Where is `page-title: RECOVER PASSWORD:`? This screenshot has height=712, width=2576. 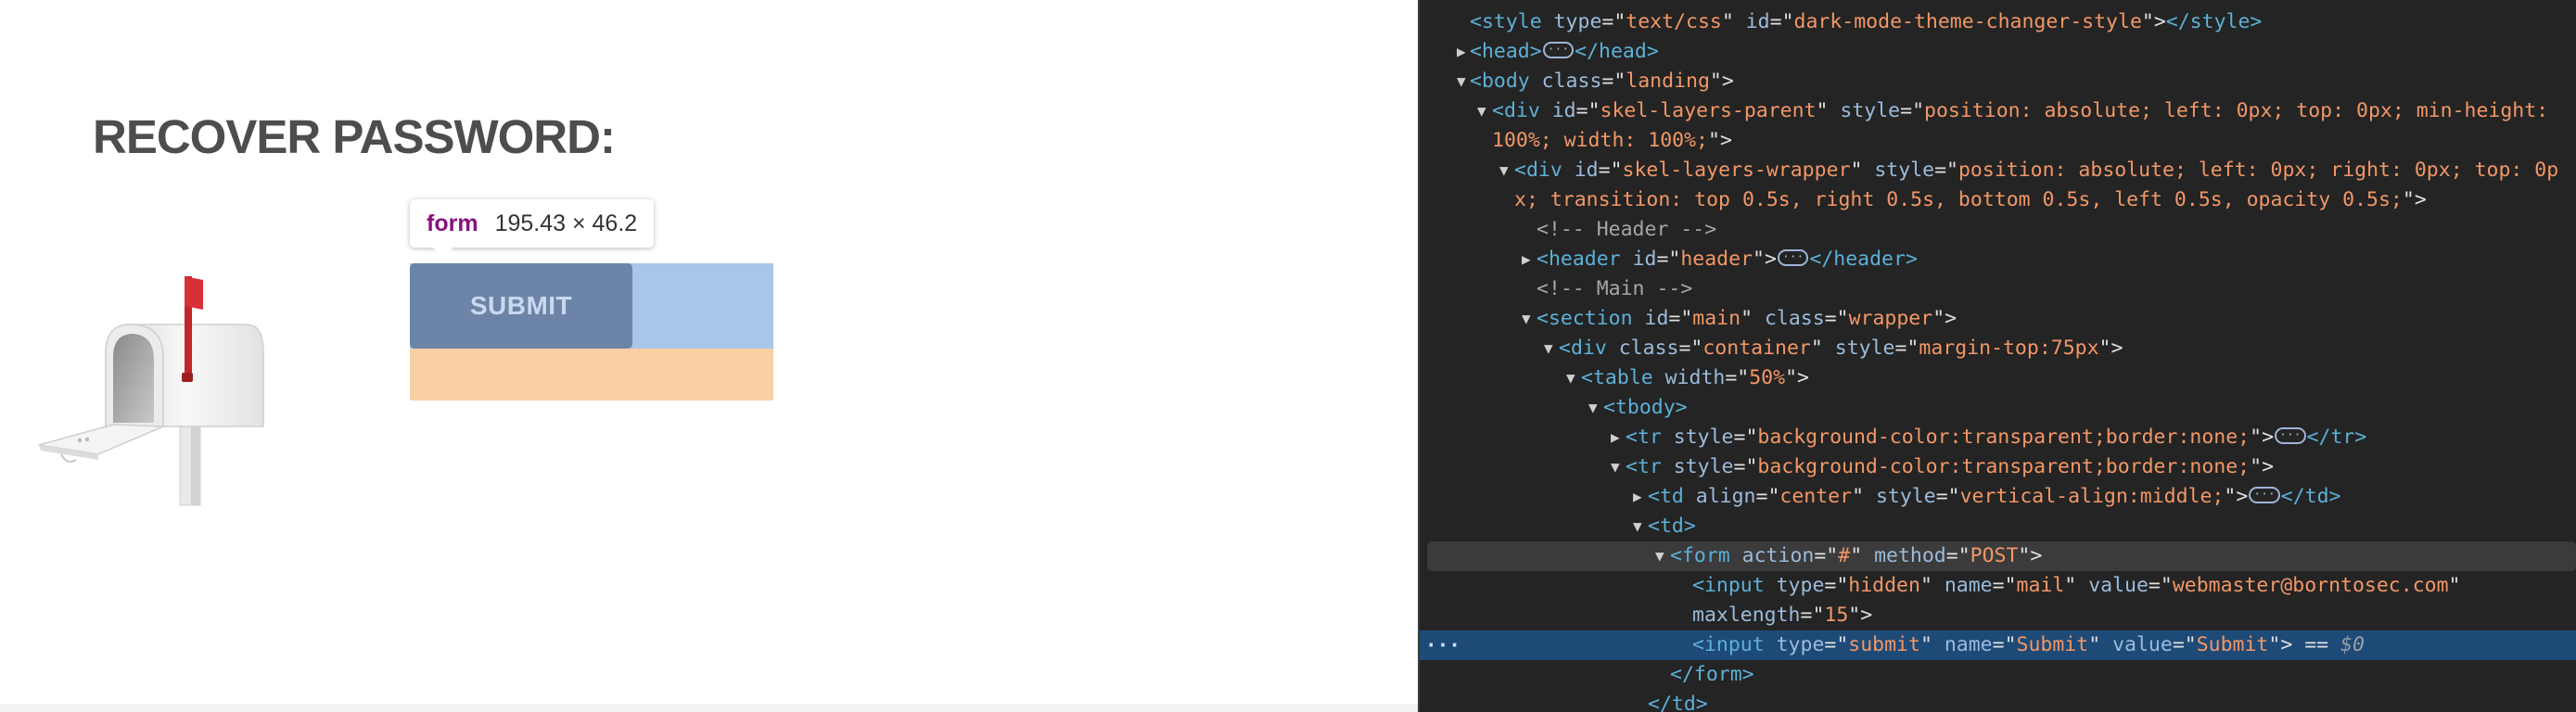 page-title: RECOVER PASSWORD: is located at coordinates (354, 136).